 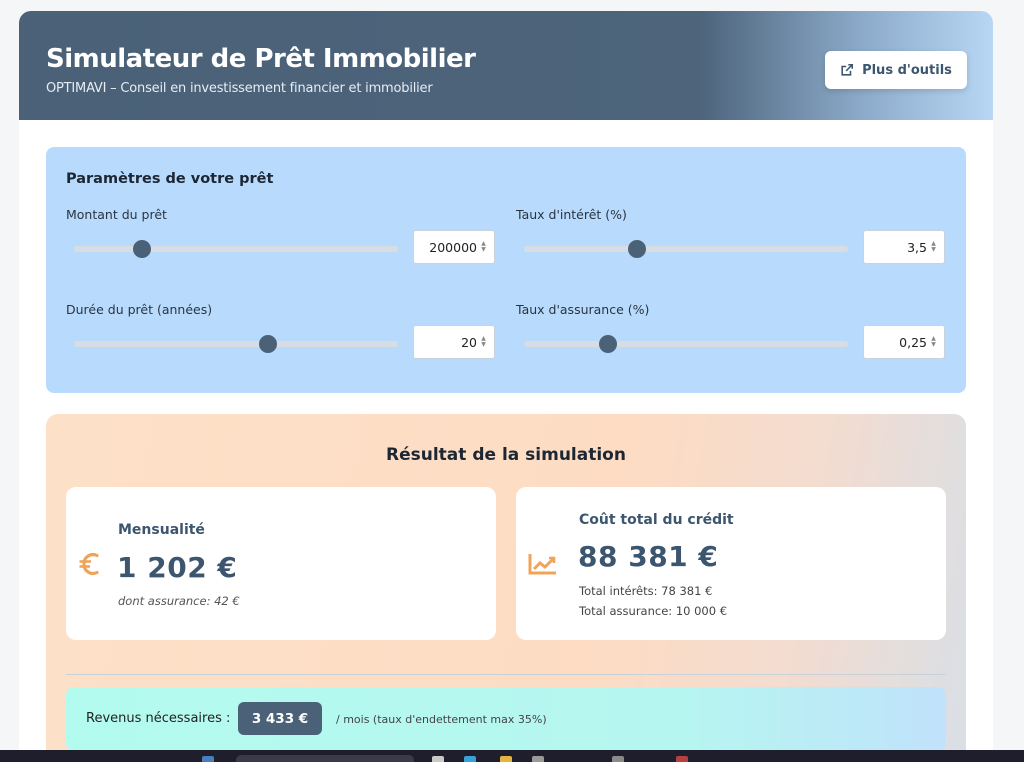 What do you see at coordinates (161, 530) in the screenshot?
I see `monthly-payment-title: Mensualité` at bounding box center [161, 530].